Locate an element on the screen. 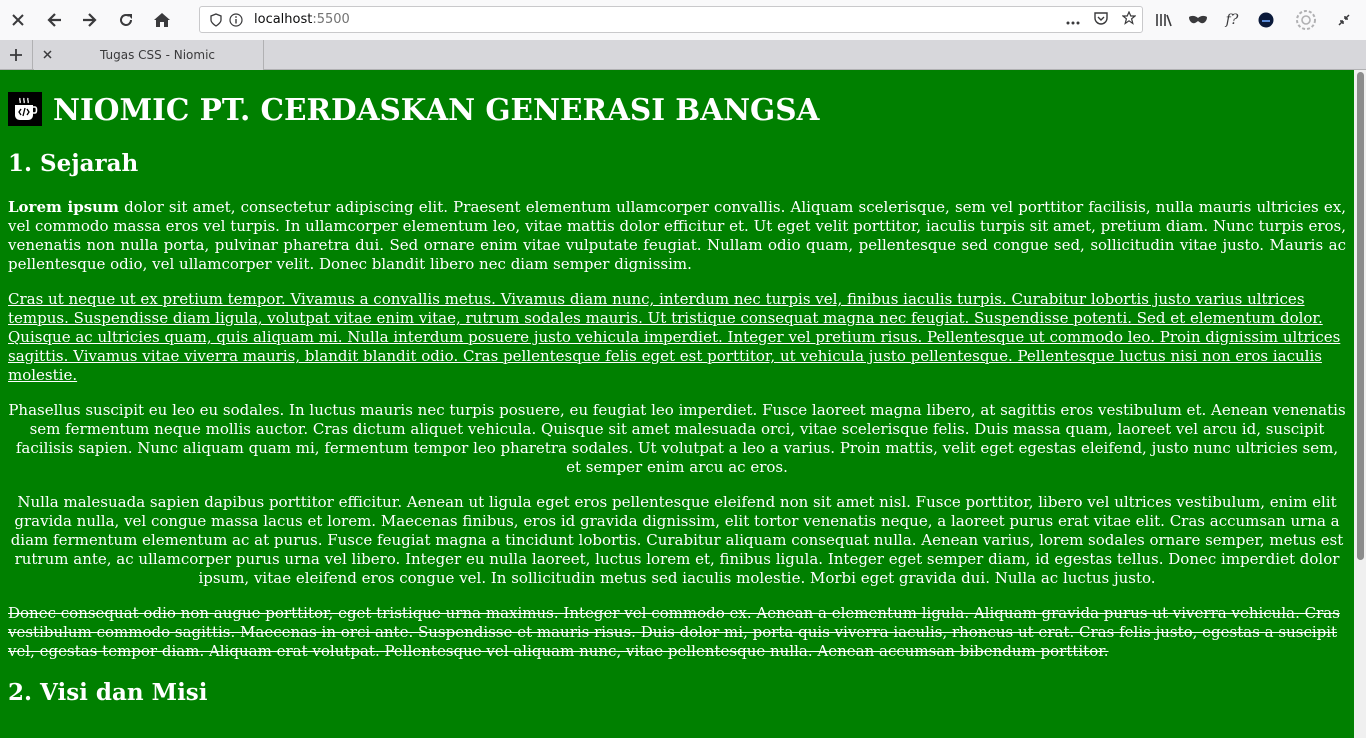 This screenshot has height=738, width=1366. paragraph-1-bold: Lorem ipsum is located at coordinates (63, 207).